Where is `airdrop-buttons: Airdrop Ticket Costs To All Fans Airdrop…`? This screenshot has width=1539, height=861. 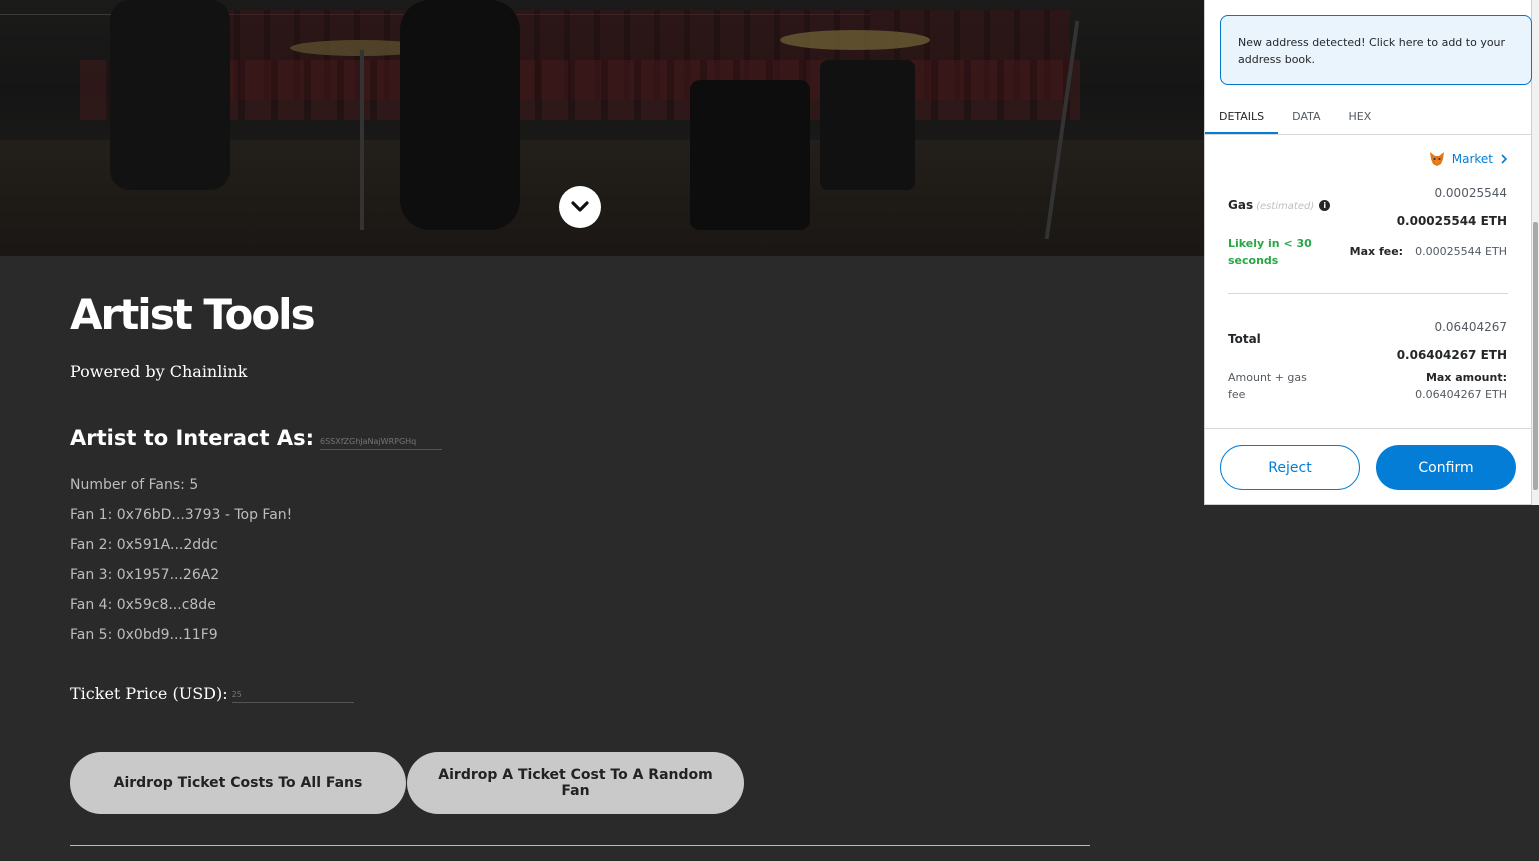 airdrop-buttons: Airdrop Ticket Costs To All Fans Airdrop… is located at coordinates (407, 783).